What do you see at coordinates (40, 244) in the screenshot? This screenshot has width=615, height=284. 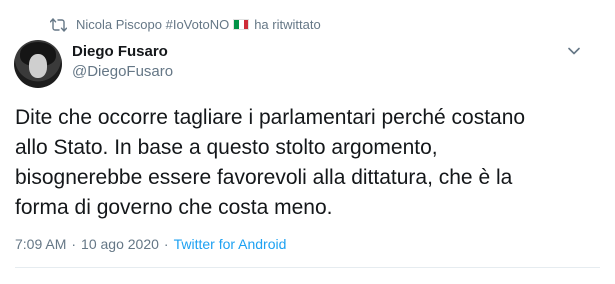 I see `tweet-time: 7:09 AM` at bounding box center [40, 244].